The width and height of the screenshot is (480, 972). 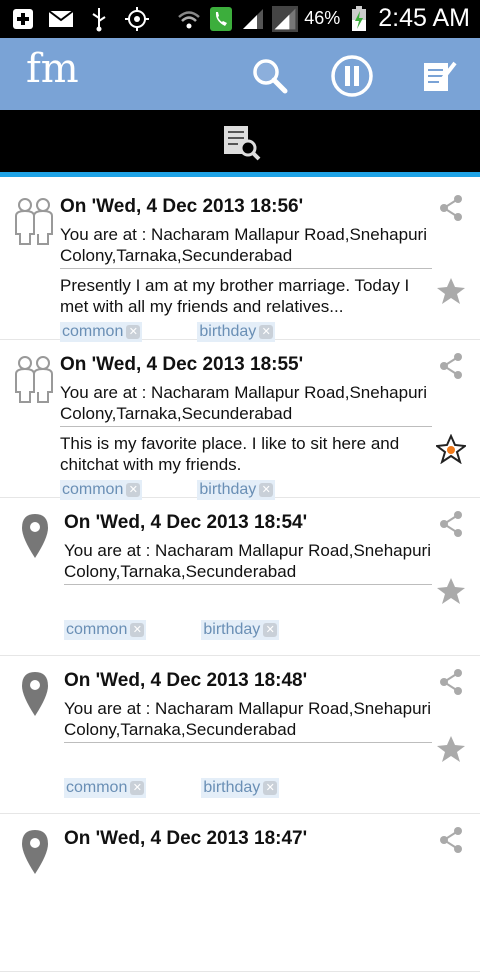 I want to click on pause-button, so click(x=352, y=76).